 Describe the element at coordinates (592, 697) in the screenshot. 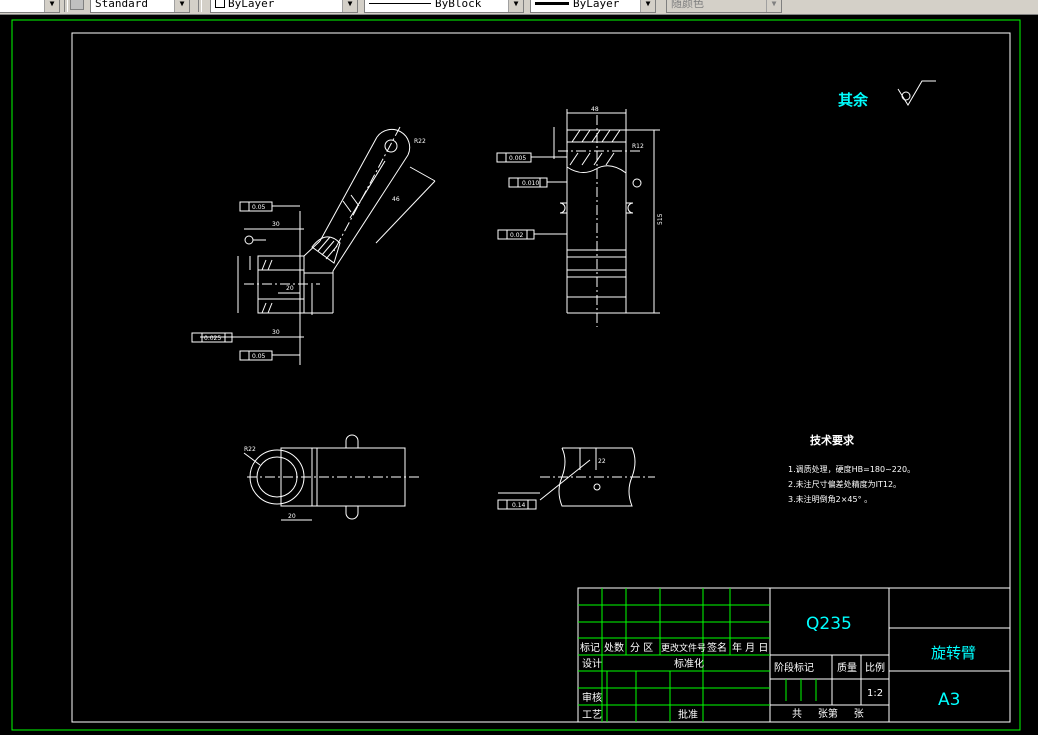

I see `label-review: 审核` at that location.